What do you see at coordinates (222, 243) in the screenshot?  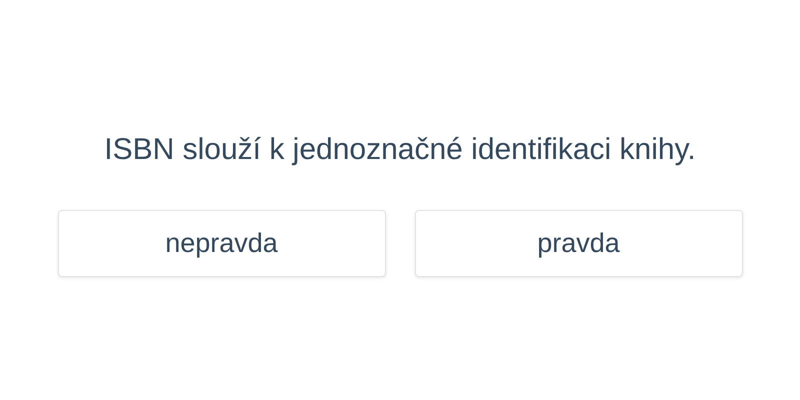 I see `answer-button: nepravda` at bounding box center [222, 243].